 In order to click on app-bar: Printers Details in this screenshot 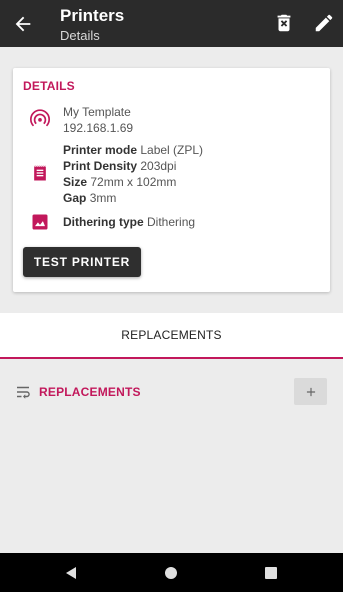, I will do `click(171, 23)`.